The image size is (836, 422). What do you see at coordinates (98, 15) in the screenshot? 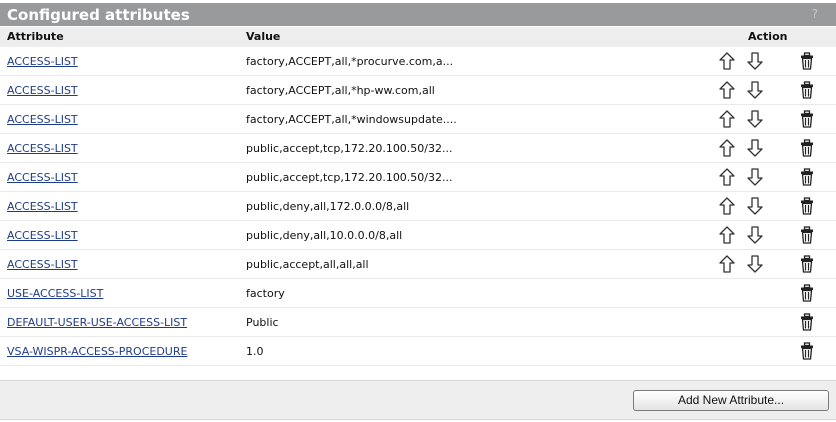
I see `panel-title: Configured attributes` at bounding box center [98, 15].